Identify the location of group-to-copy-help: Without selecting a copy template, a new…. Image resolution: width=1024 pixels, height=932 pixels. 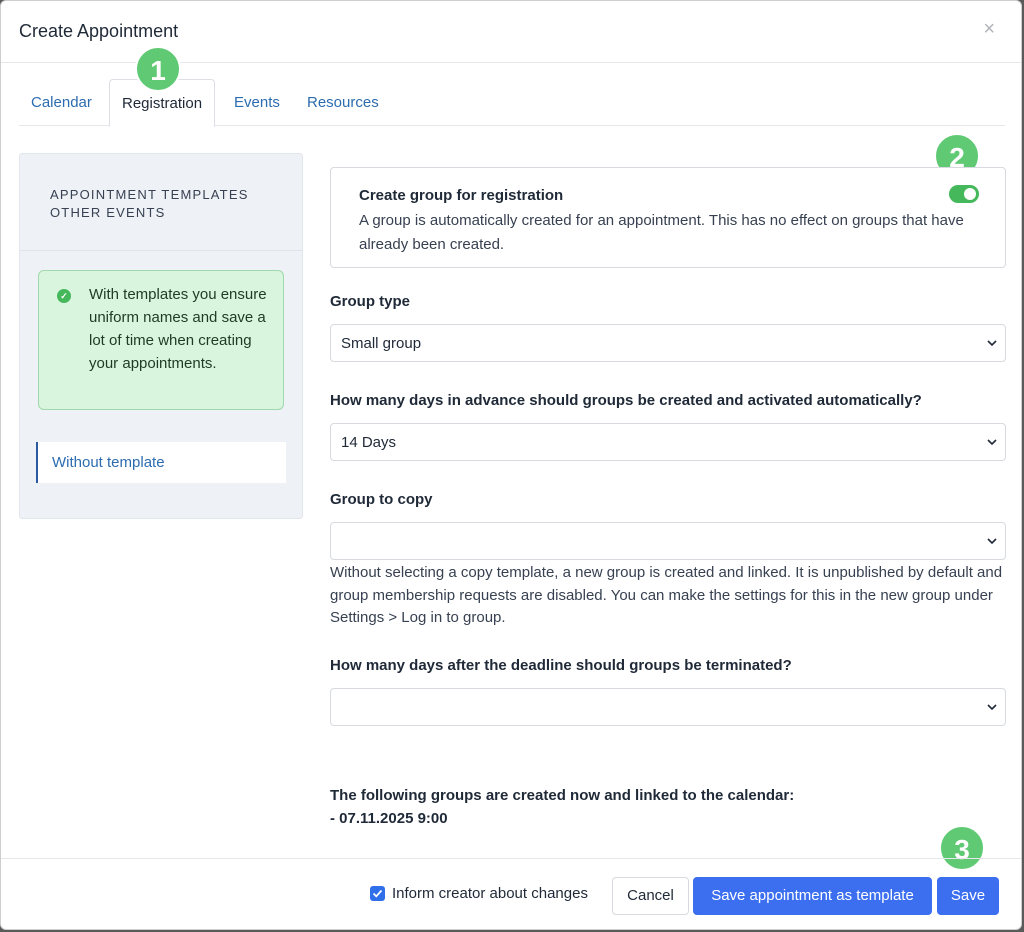
(666, 595).